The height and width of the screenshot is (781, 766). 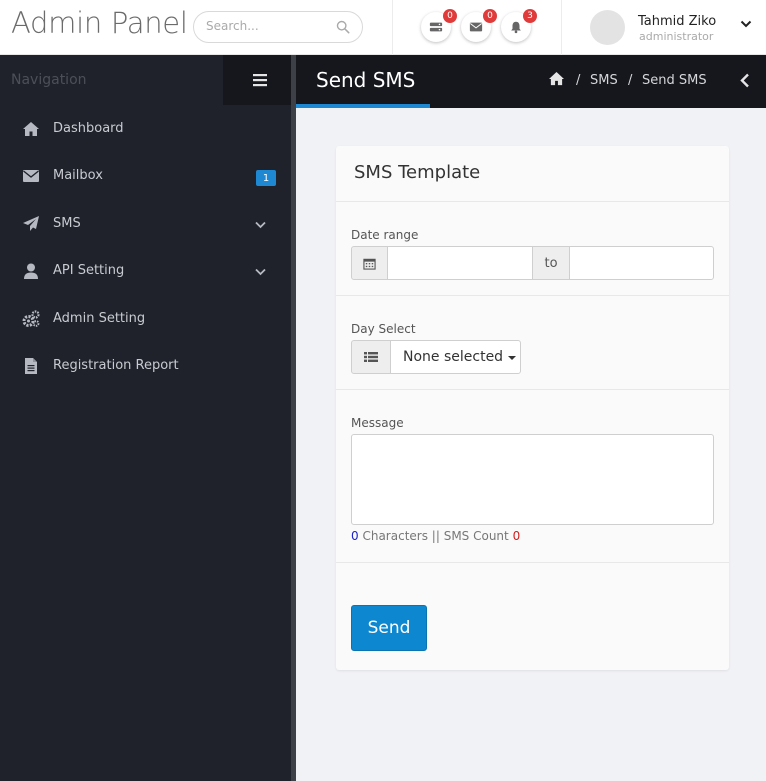 What do you see at coordinates (88, 128) in the screenshot?
I see `sidebar-item-label: Dashboard` at bounding box center [88, 128].